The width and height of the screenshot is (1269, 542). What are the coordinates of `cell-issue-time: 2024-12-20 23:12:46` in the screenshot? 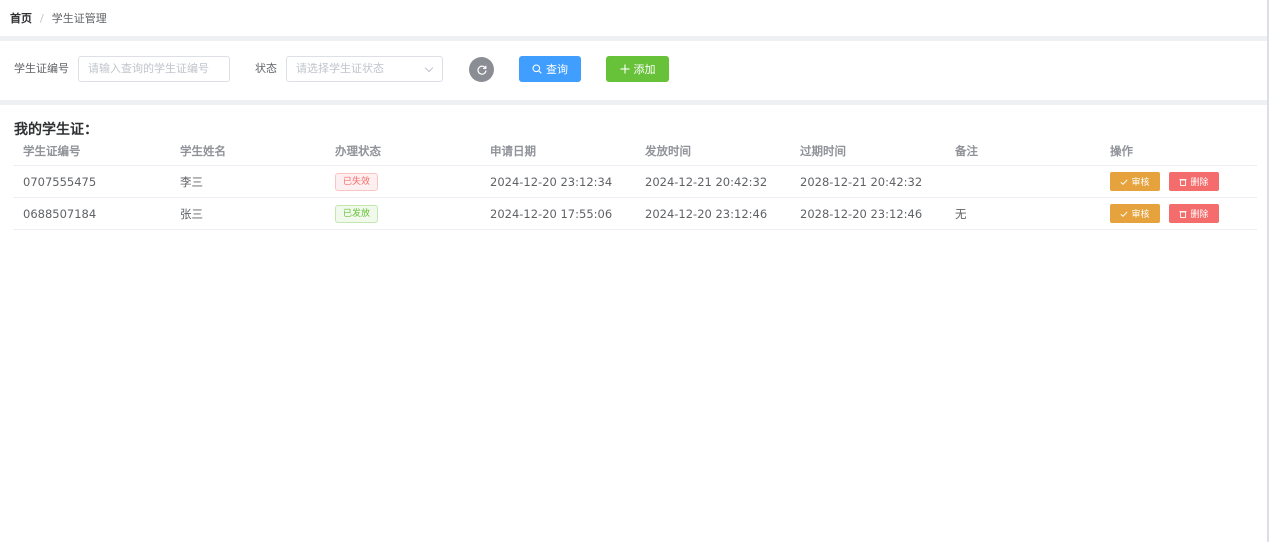 It's located at (706, 213).